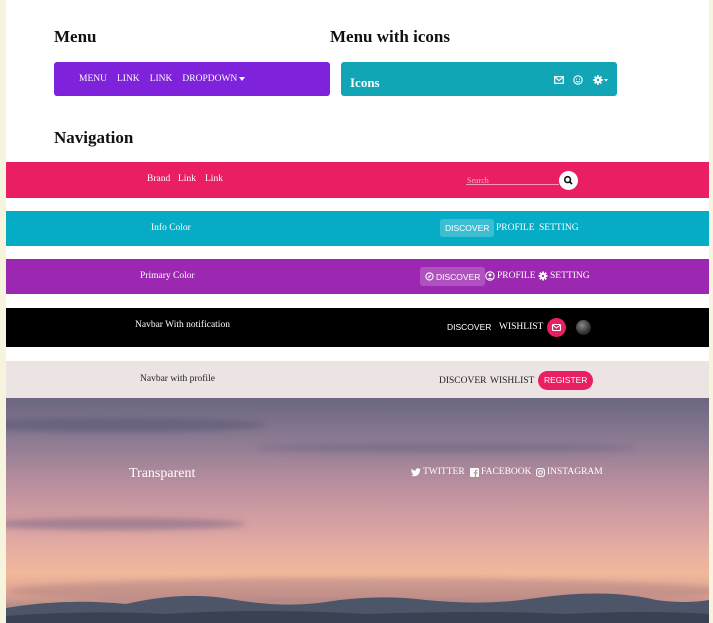 This screenshot has height=623, width=713. I want to click on icons-menu-label: Icons, so click(365, 82).